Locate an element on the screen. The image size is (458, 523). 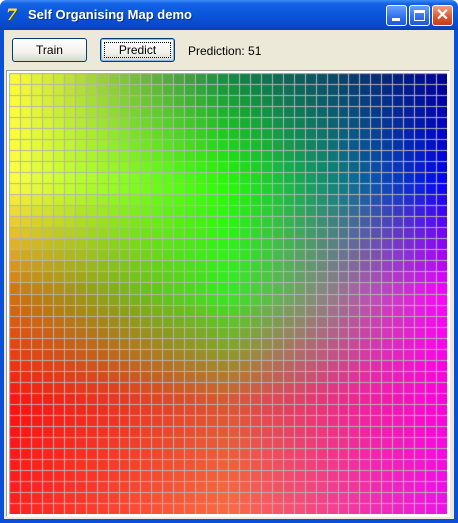
prediction-status: Prediction: 51 is located at coordinates (225, 51).